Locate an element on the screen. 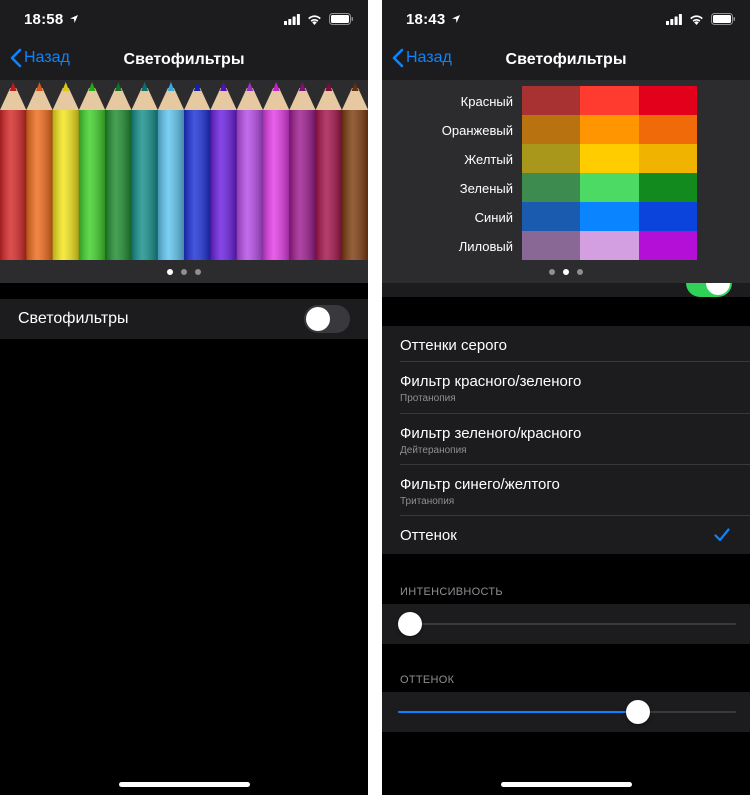 The image size is (750, 795). checkmark-icon is located at coordinates (722, 535).